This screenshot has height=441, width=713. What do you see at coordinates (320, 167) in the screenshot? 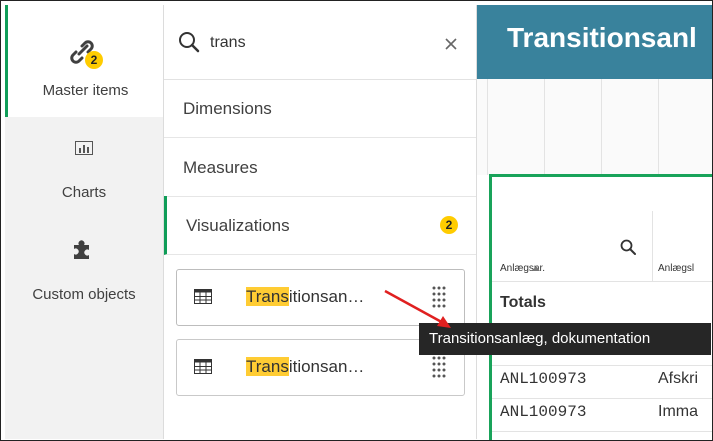
I see `category-measures: Measures` at bounding box center [320, 167].